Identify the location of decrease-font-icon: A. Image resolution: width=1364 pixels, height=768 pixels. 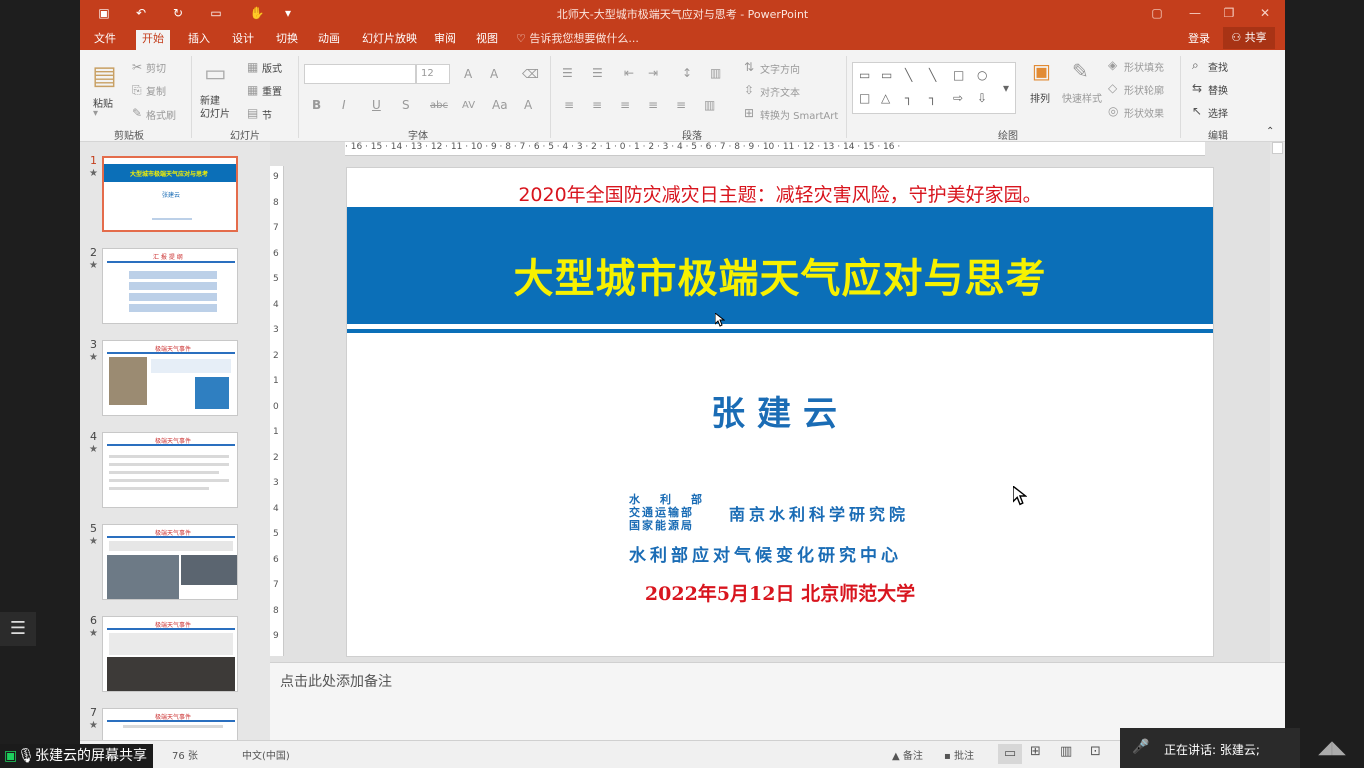
(494, 74).